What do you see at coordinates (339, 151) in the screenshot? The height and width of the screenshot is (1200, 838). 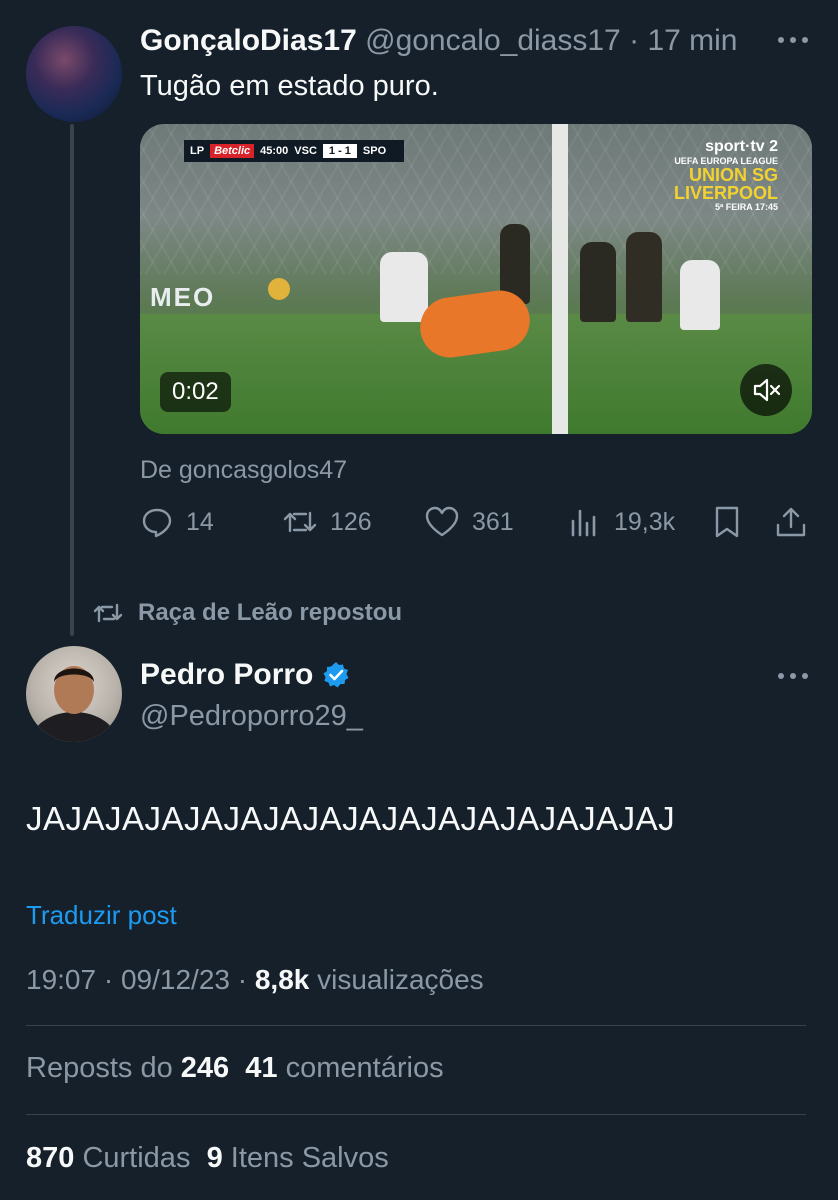 I see `scorebug-score: 1 - 1` at bounding box center [339, 151].